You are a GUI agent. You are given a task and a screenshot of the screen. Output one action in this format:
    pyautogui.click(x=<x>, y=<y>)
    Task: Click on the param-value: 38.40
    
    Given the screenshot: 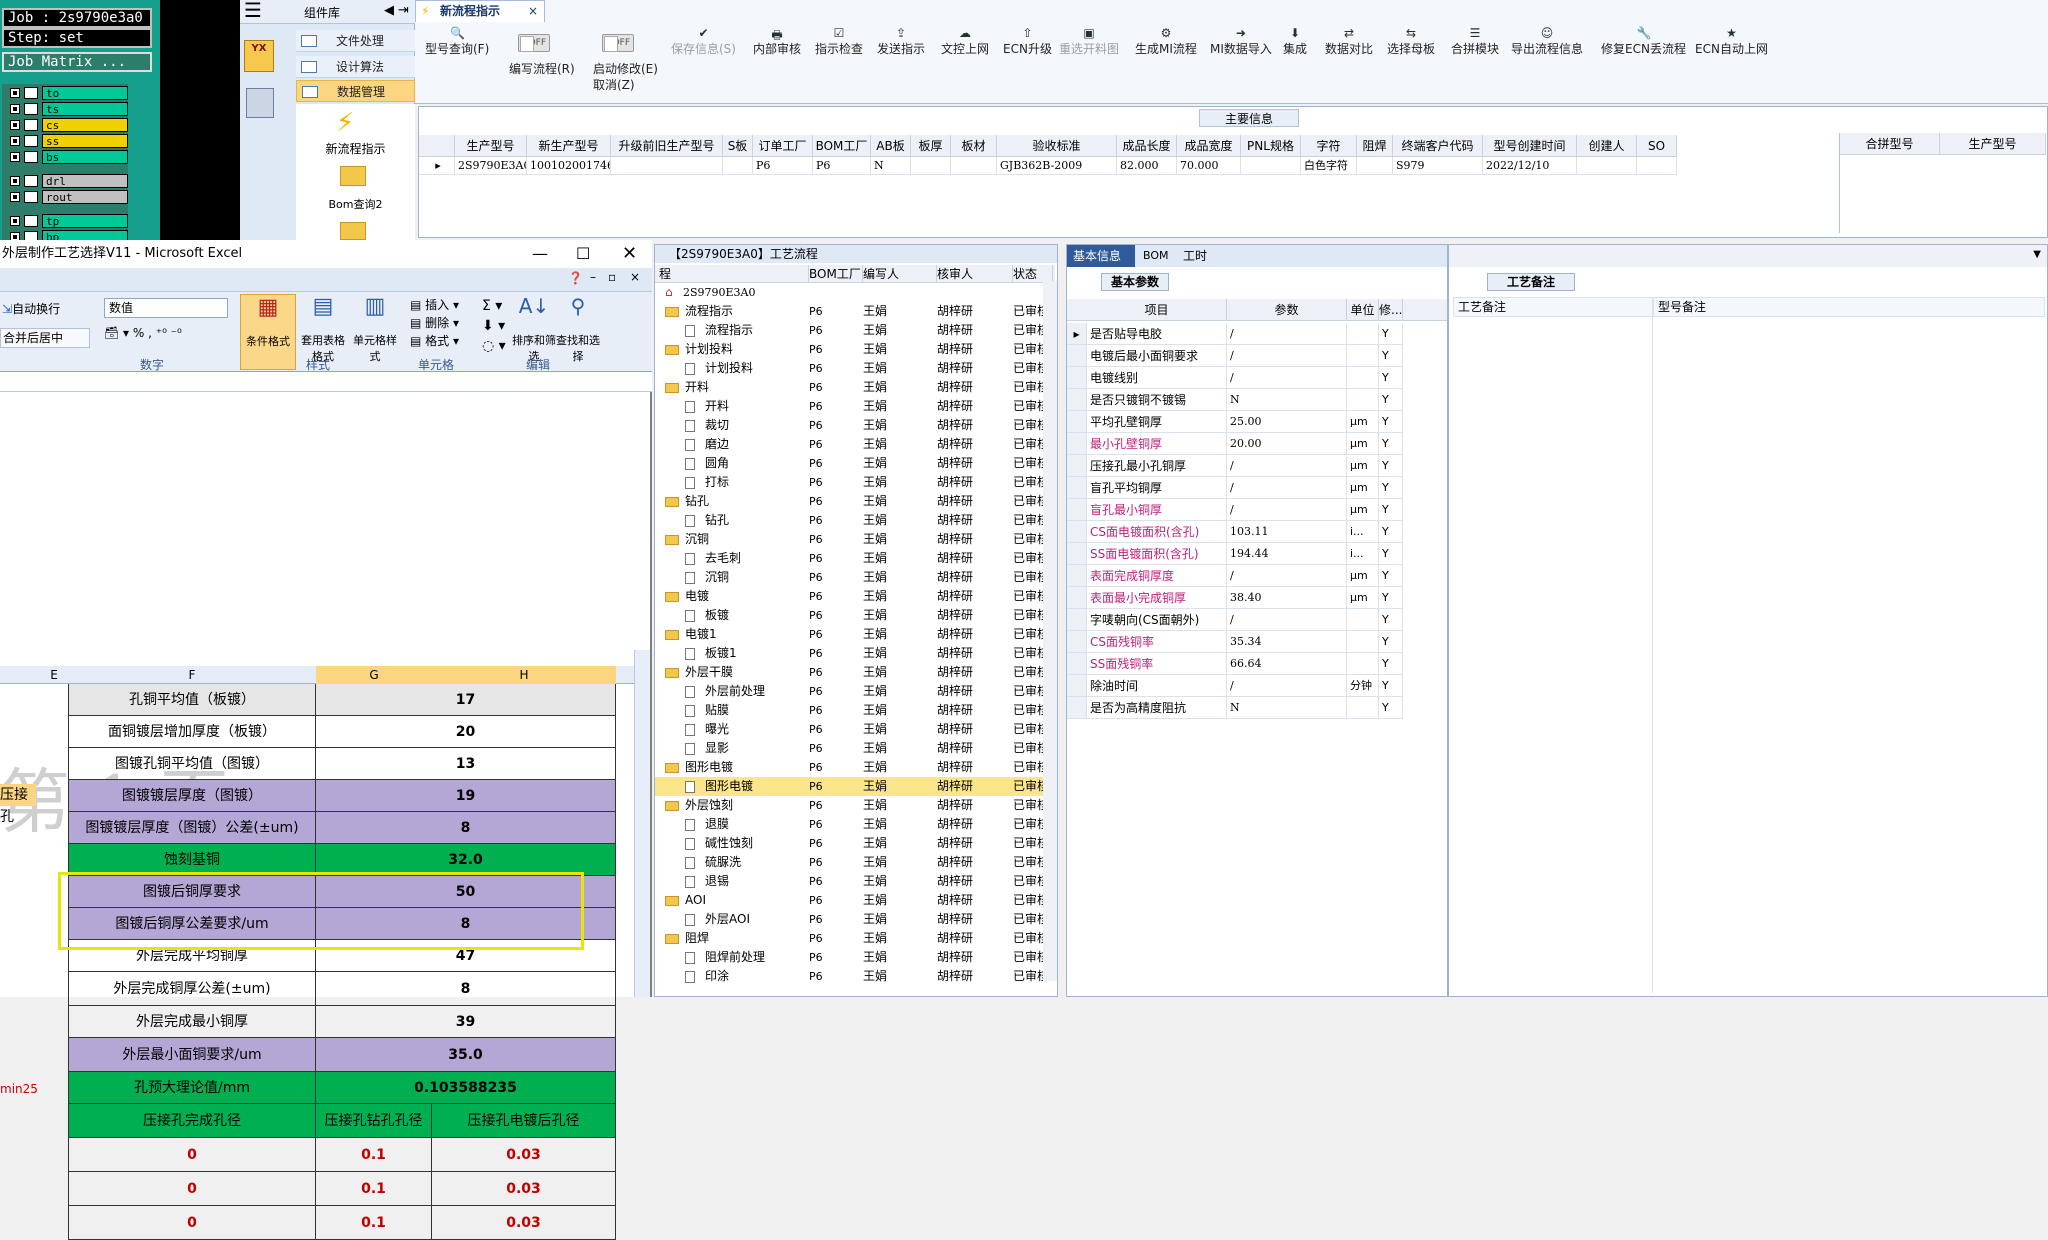 What is the action you would take?
    pyautogui.click(x=1287, y=598)
    